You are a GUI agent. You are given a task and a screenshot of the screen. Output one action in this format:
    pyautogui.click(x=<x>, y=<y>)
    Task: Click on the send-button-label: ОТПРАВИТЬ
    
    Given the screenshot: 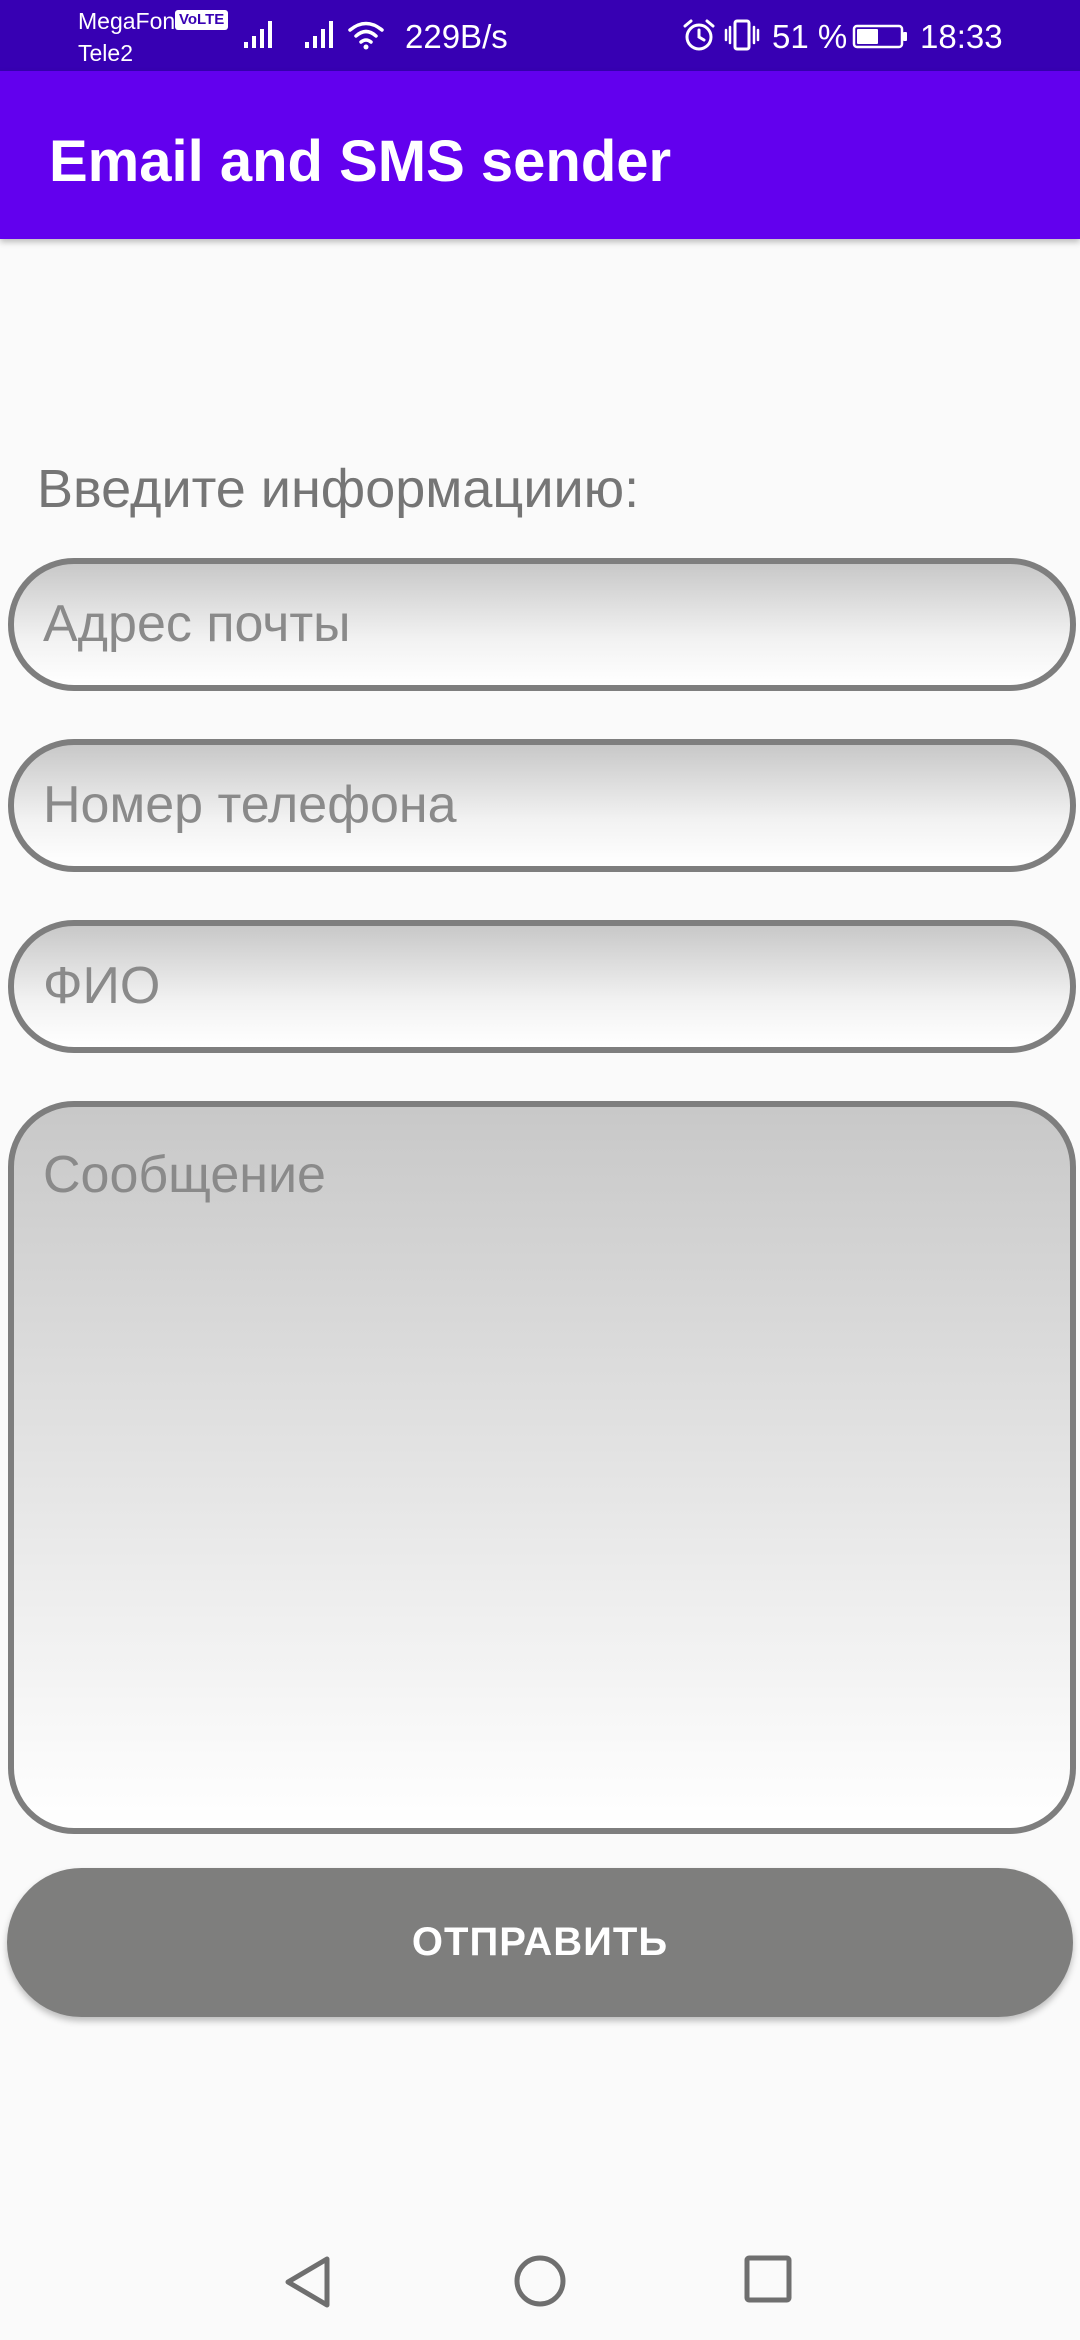 What is the action you would take?
    pyautogui.click(x=540, y=1942)
    